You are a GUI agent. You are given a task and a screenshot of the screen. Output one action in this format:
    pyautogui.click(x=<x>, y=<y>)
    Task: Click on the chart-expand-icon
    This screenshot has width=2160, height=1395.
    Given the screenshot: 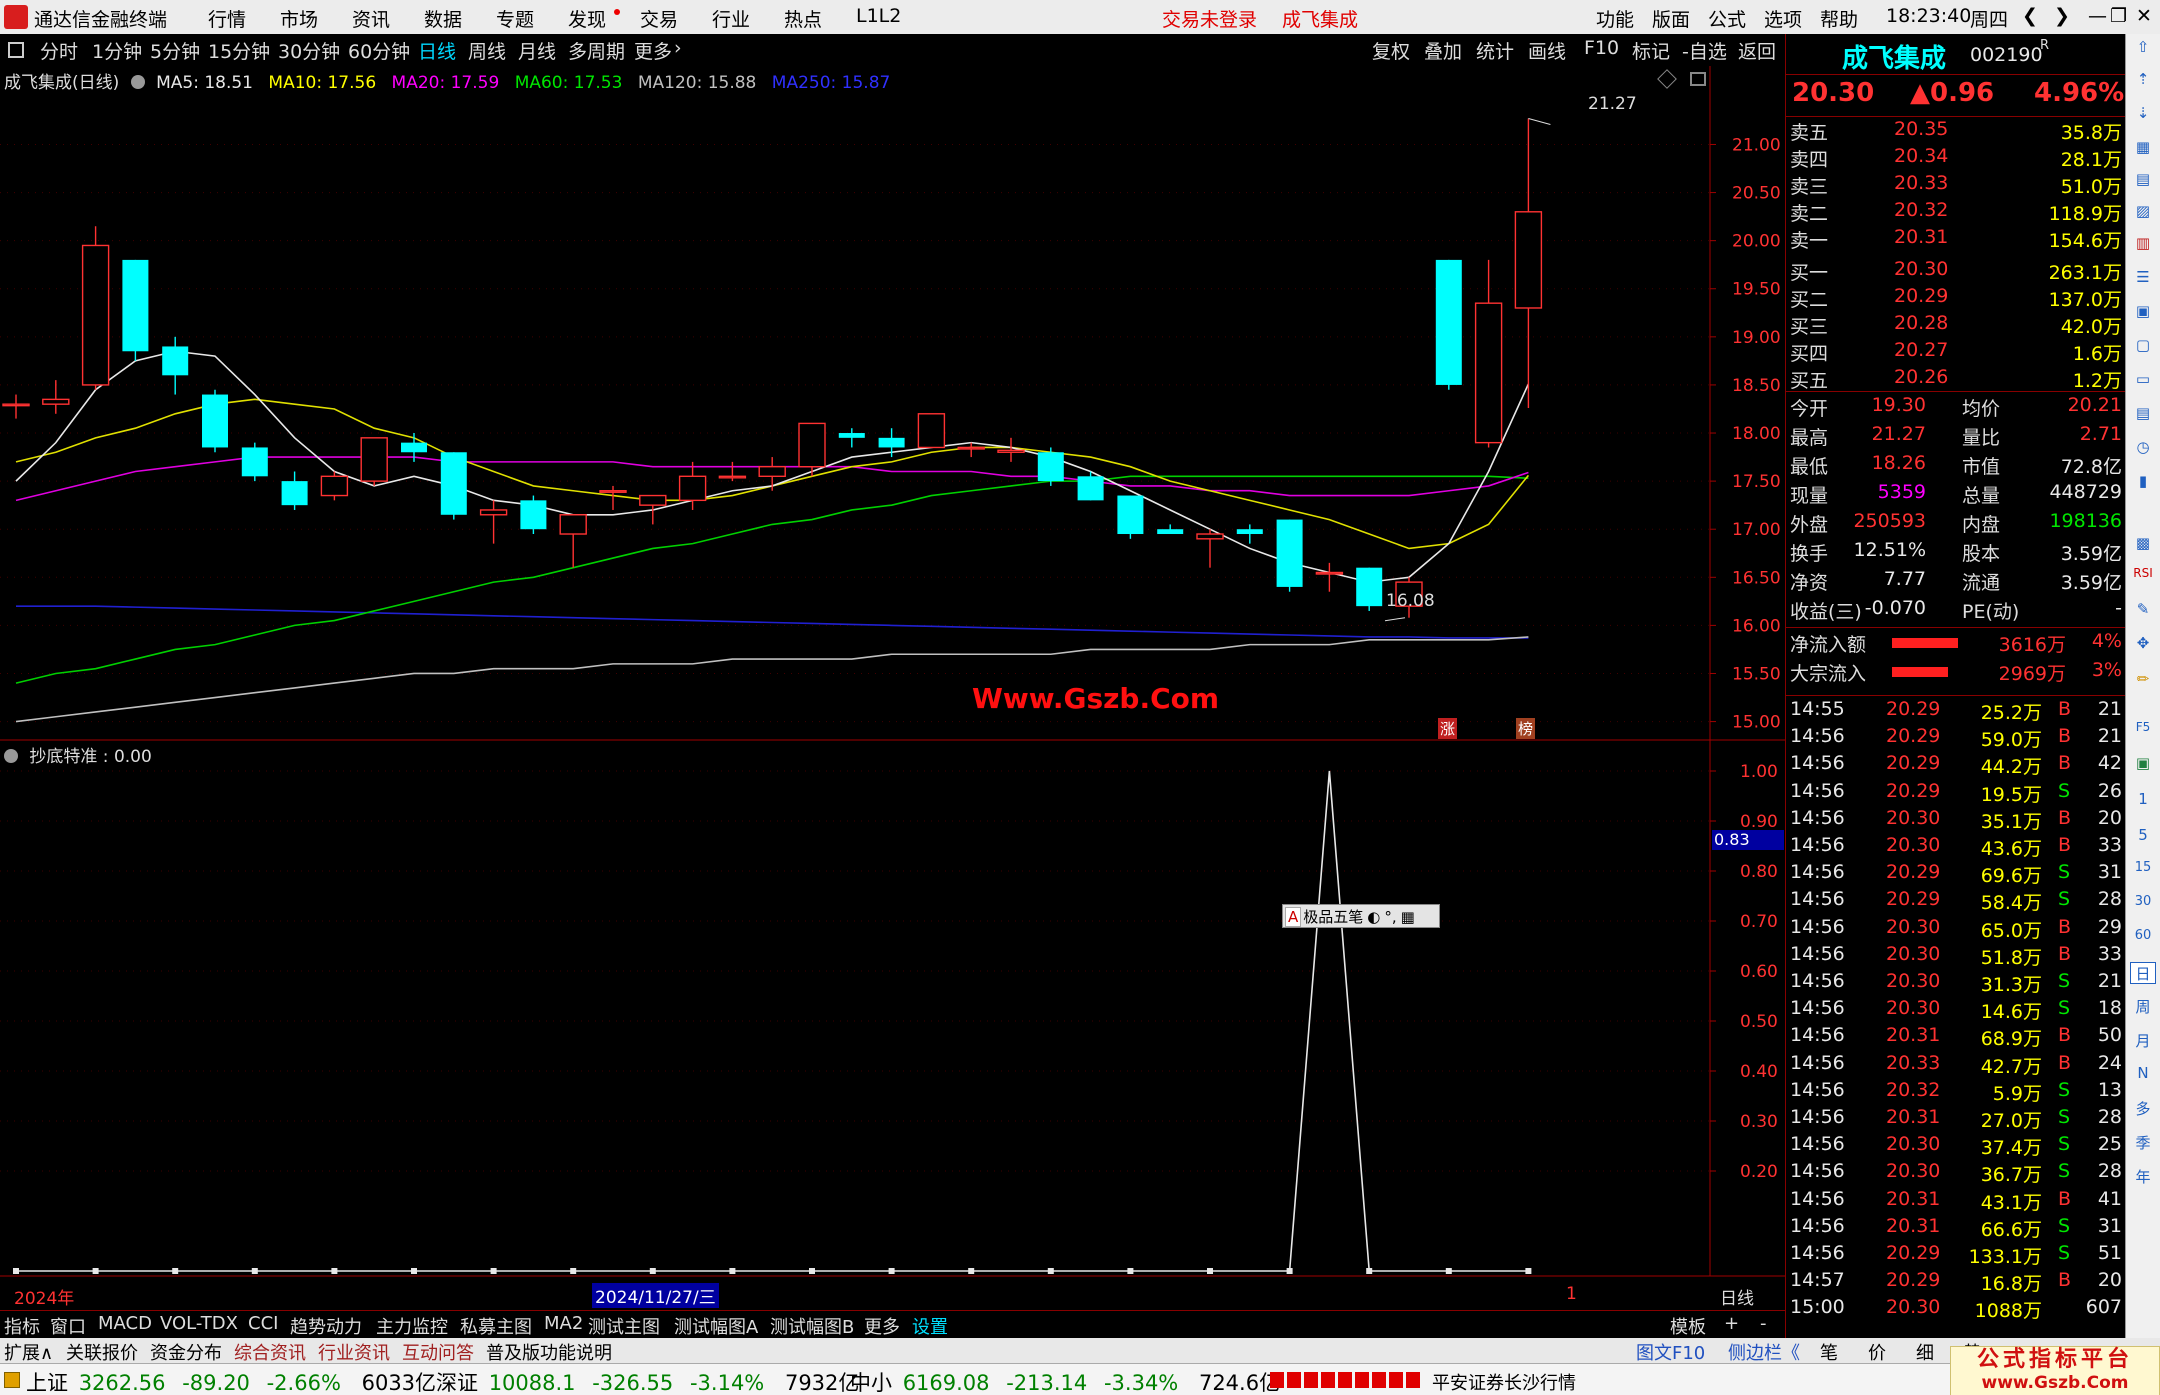 What is the action you would take?
    pyautogui.click(x=1698, y=79)
    